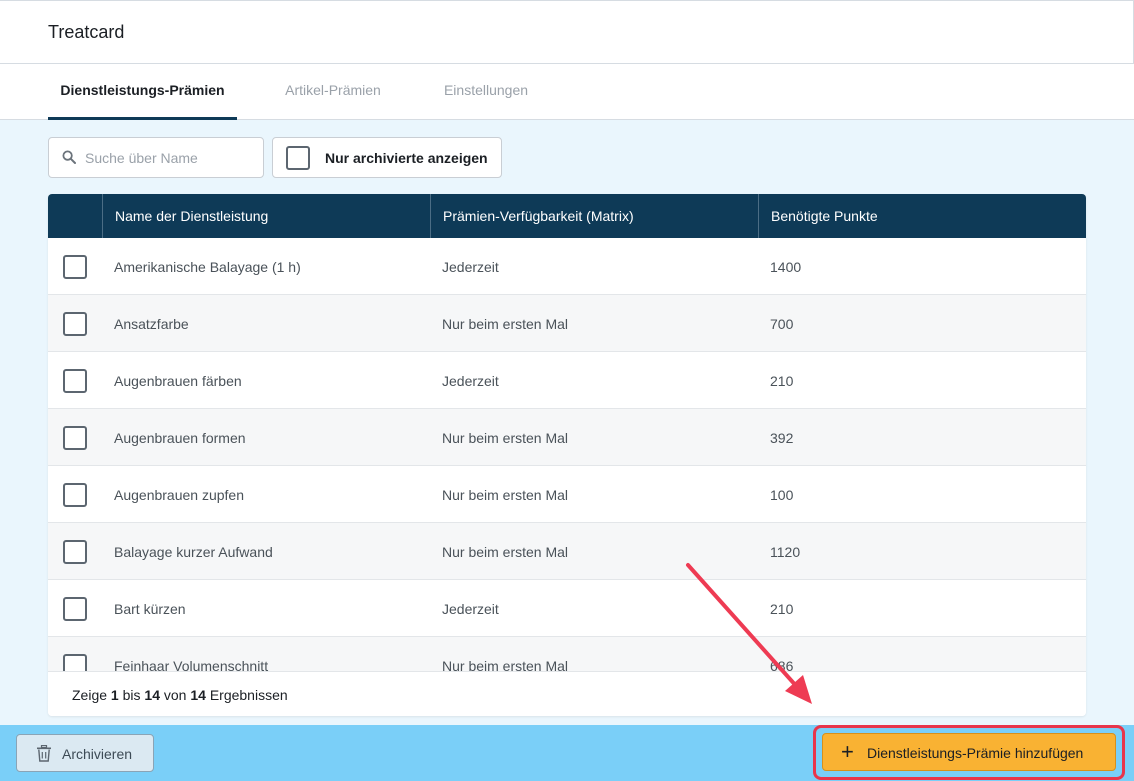  I want to click on pagination-prefix: Zeige, so click(90, 695).